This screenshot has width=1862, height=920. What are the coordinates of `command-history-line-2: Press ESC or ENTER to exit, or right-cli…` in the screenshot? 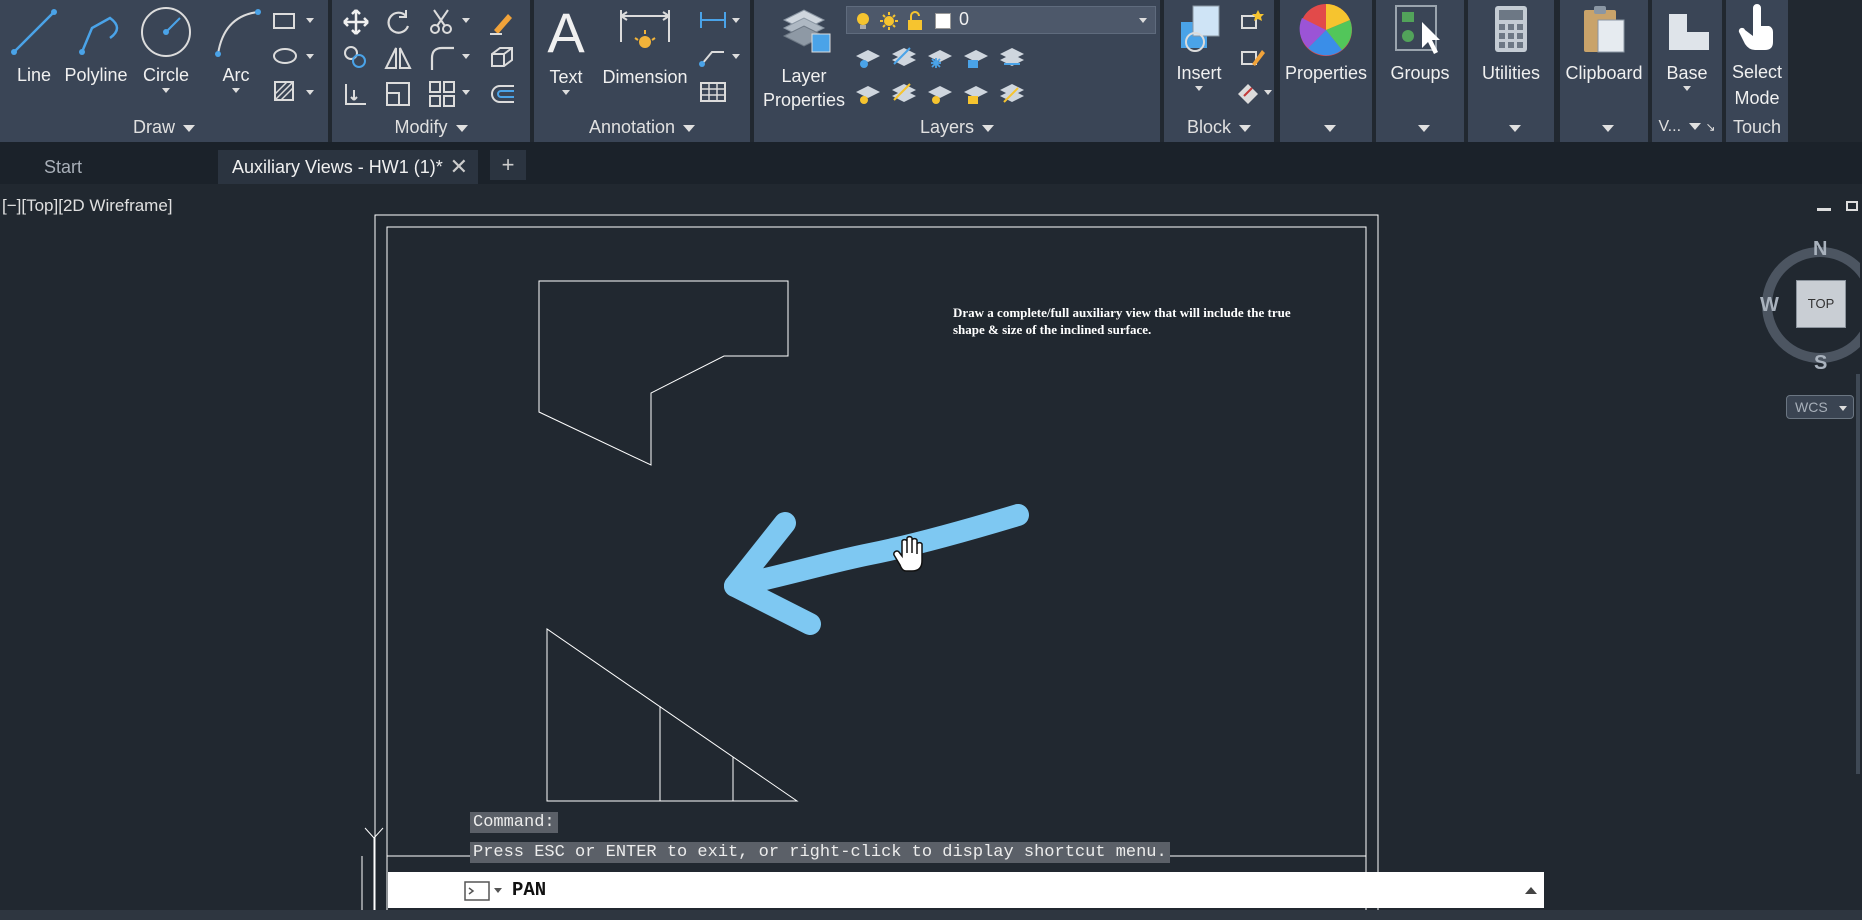 It's located at (820, 852).